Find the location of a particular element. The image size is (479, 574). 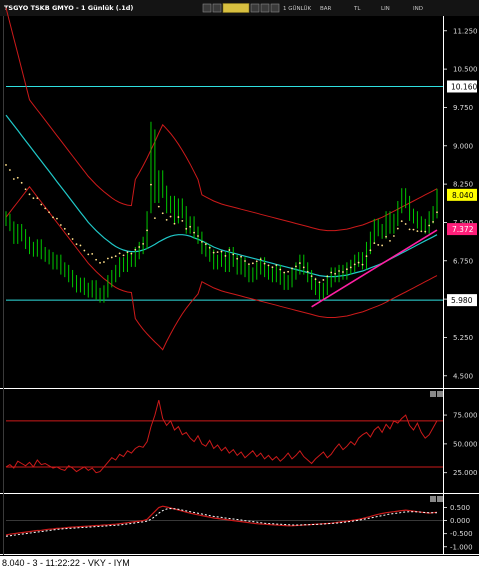

macd-y-tick-label: 0.000 is located at coordinates (460, 521).